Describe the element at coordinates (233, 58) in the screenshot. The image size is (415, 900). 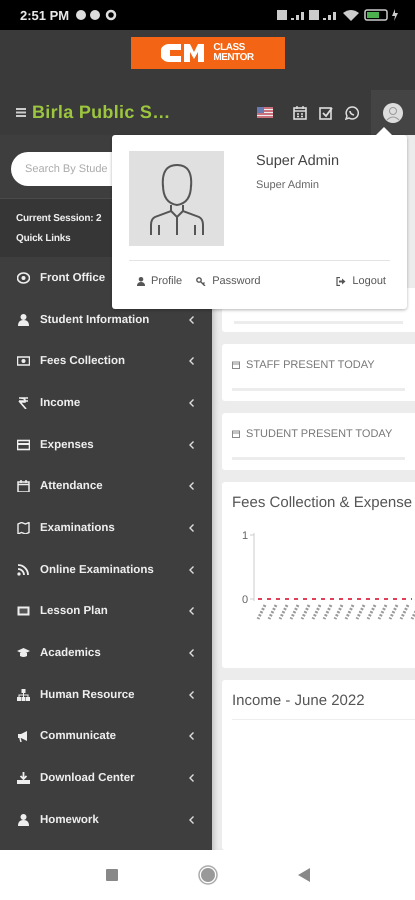
I see `logo-text: MENTOR` at that location.